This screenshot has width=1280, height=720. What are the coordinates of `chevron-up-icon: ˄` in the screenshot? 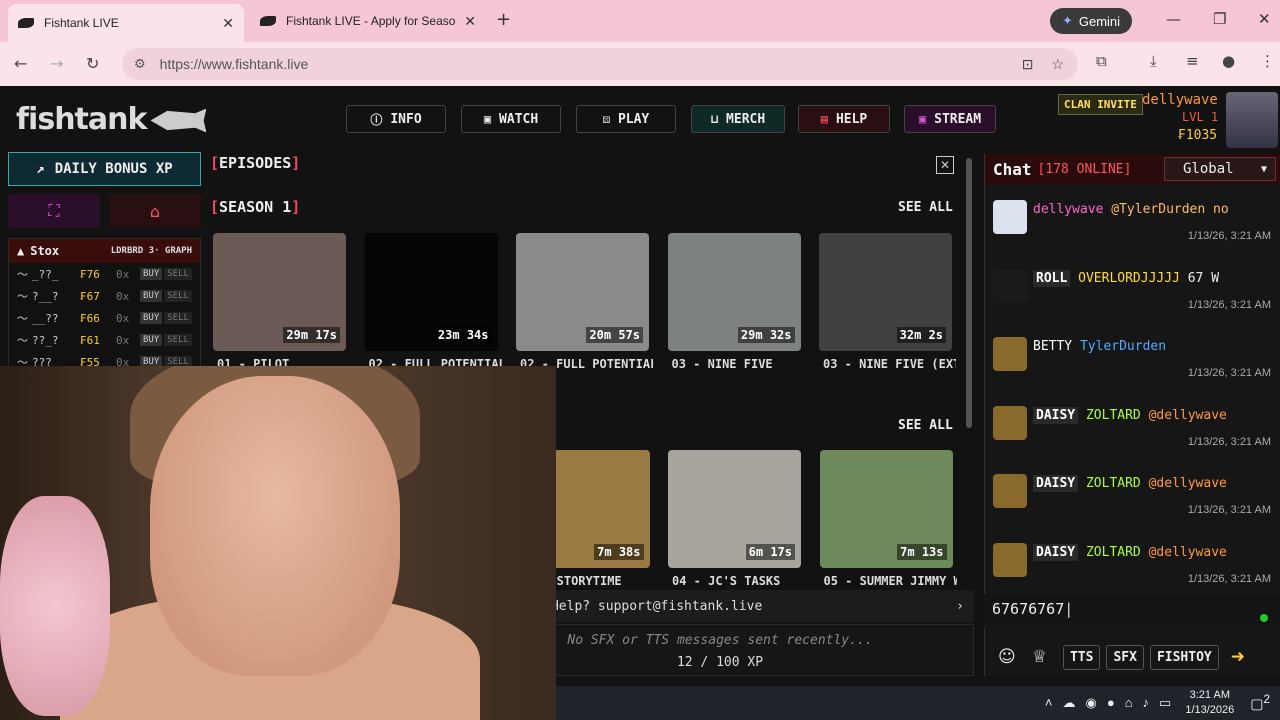 It's located at (1049, 703).